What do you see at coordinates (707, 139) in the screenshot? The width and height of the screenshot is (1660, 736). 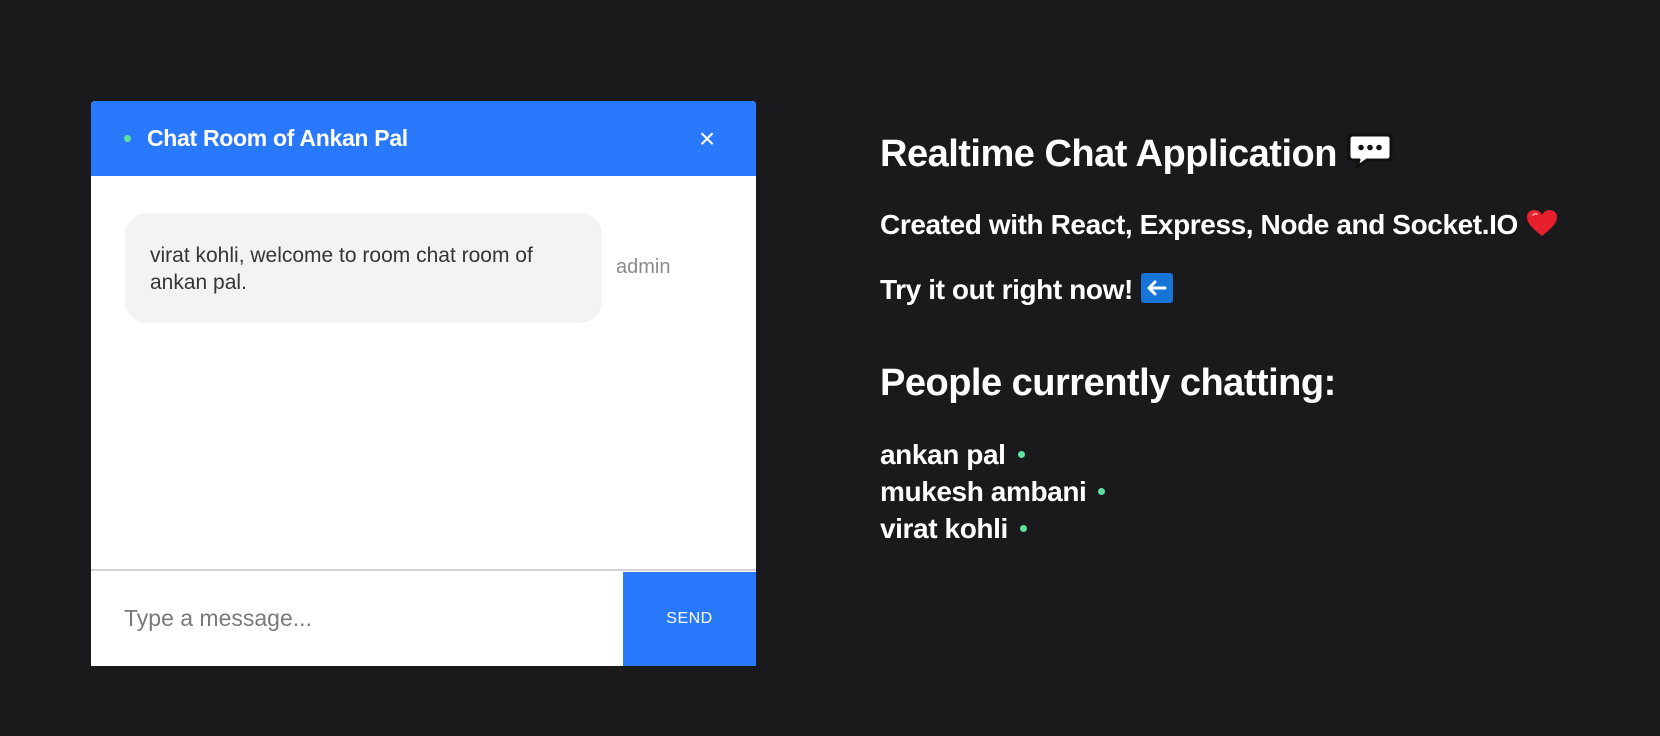 I see `close-icon: ×` at bounding box center [707, 139].